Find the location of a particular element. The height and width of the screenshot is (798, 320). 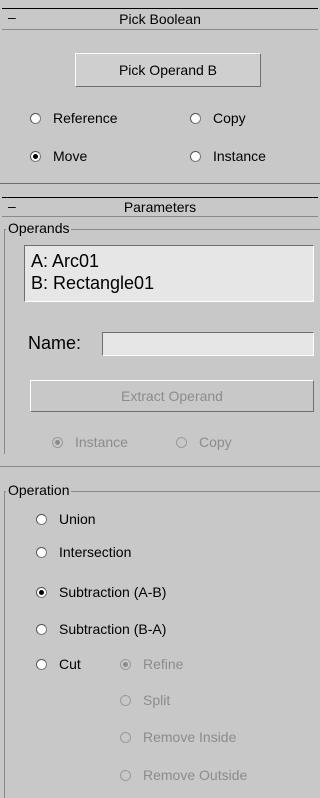

split-radio: Split is located at coordinates (145, 700).